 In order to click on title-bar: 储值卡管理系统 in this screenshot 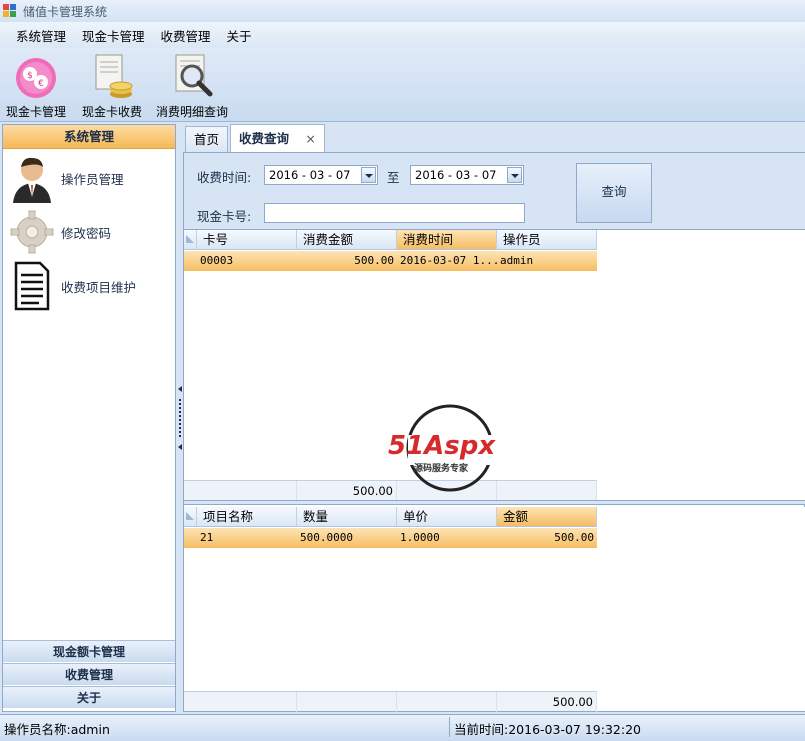, I will do `click(402, 11)`.